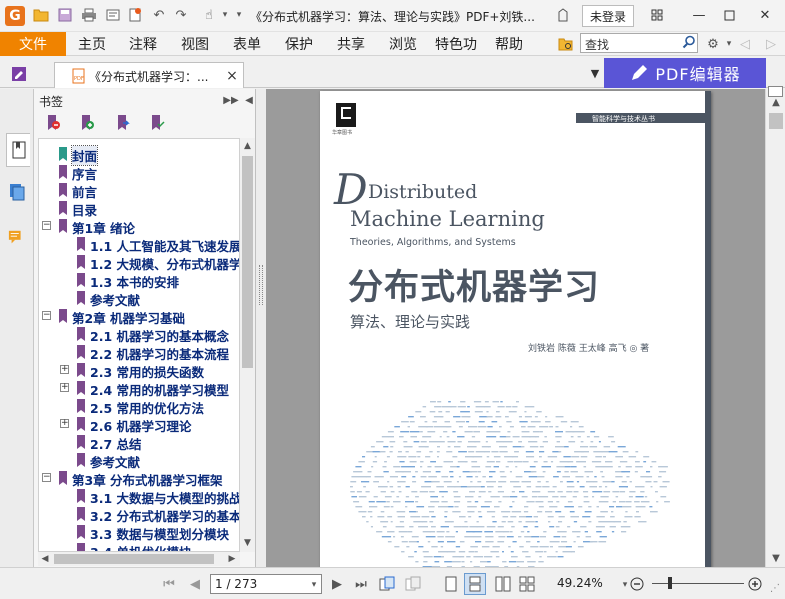 The width and height of the screenshot is (785, 599). I want to click on app-logo: G, so click(15, 16).